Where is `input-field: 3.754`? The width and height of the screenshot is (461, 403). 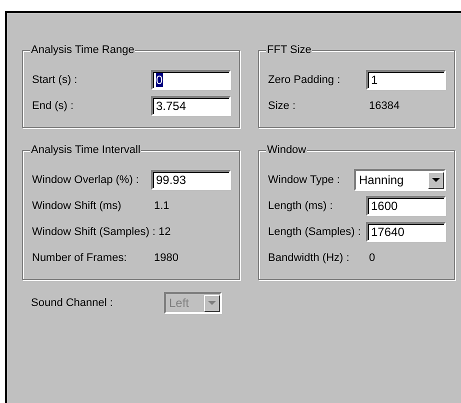
input-field: 3.754 is located at coordinates (191, 106).